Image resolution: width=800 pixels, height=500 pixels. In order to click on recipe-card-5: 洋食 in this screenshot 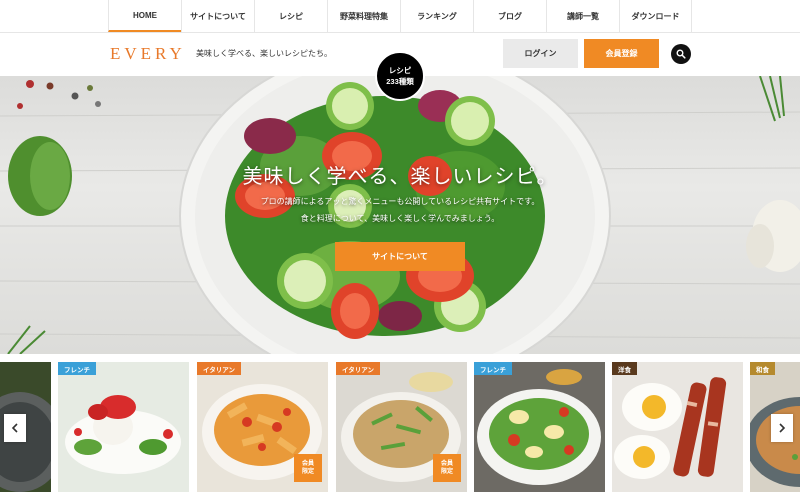, I will do `click(677, 427)`.